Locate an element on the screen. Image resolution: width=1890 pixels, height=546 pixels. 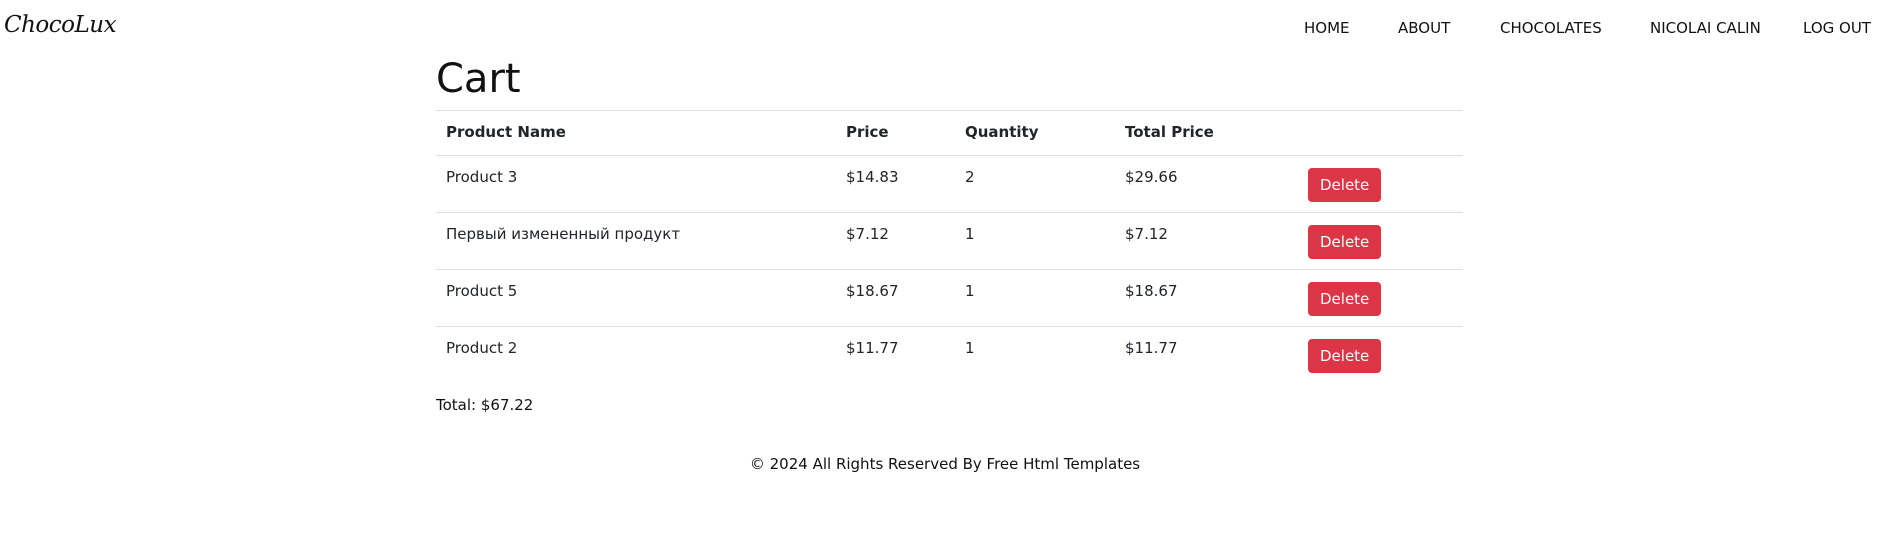
cell-quantity: 2 is located at coordinates (1035, 184).